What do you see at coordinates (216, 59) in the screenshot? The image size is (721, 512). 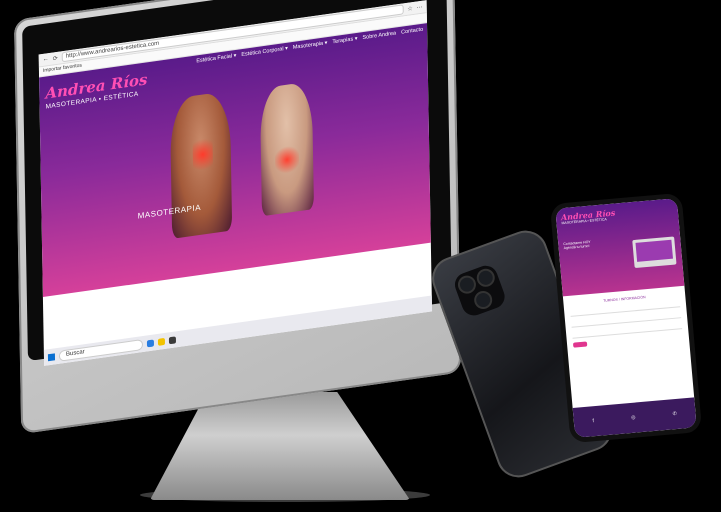 I see `nav-estetica-facial: Estética Facial ▾` at bounding box center [216, 59].